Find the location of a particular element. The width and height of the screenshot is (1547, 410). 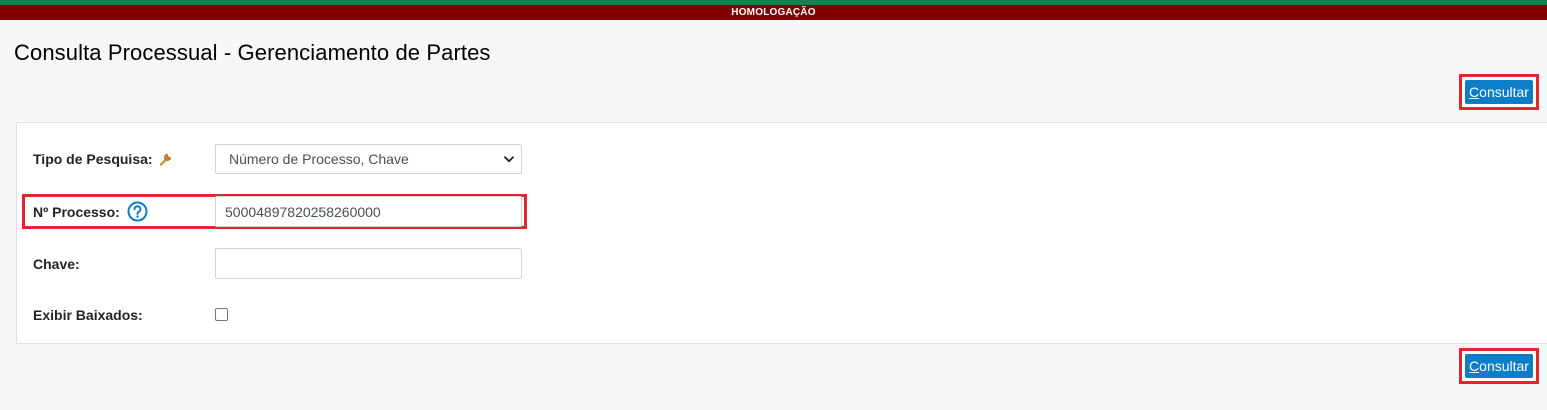

tipo-pesquisa-select: Número de Processo, Chave is located at coordinates (368, 159).